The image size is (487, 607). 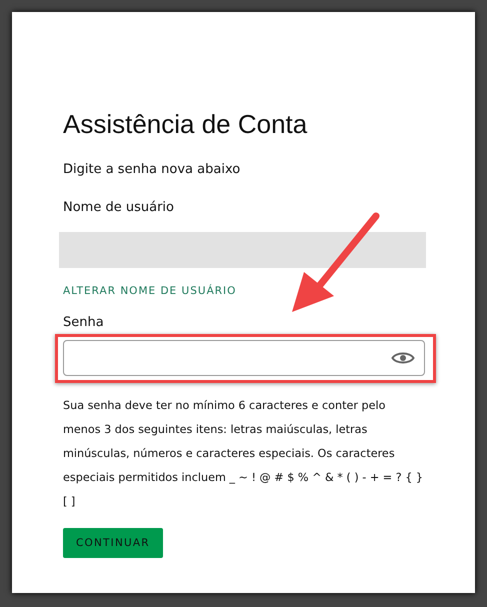 What do you see at coordinates (403, 358) in the screenshot?
I see `eye-icon` at bounding box center [403, 358].